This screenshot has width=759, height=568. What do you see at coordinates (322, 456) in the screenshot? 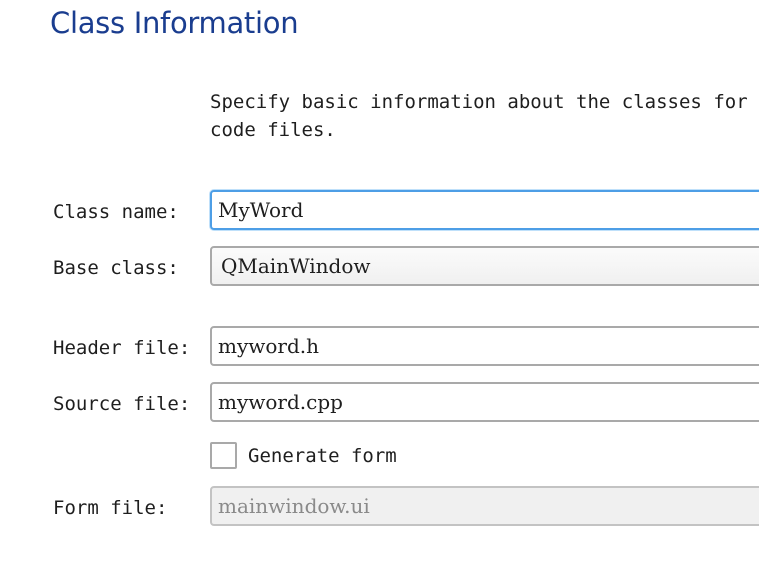
I see `generate-form-label: Generate form` at bounding box center [322, 456].